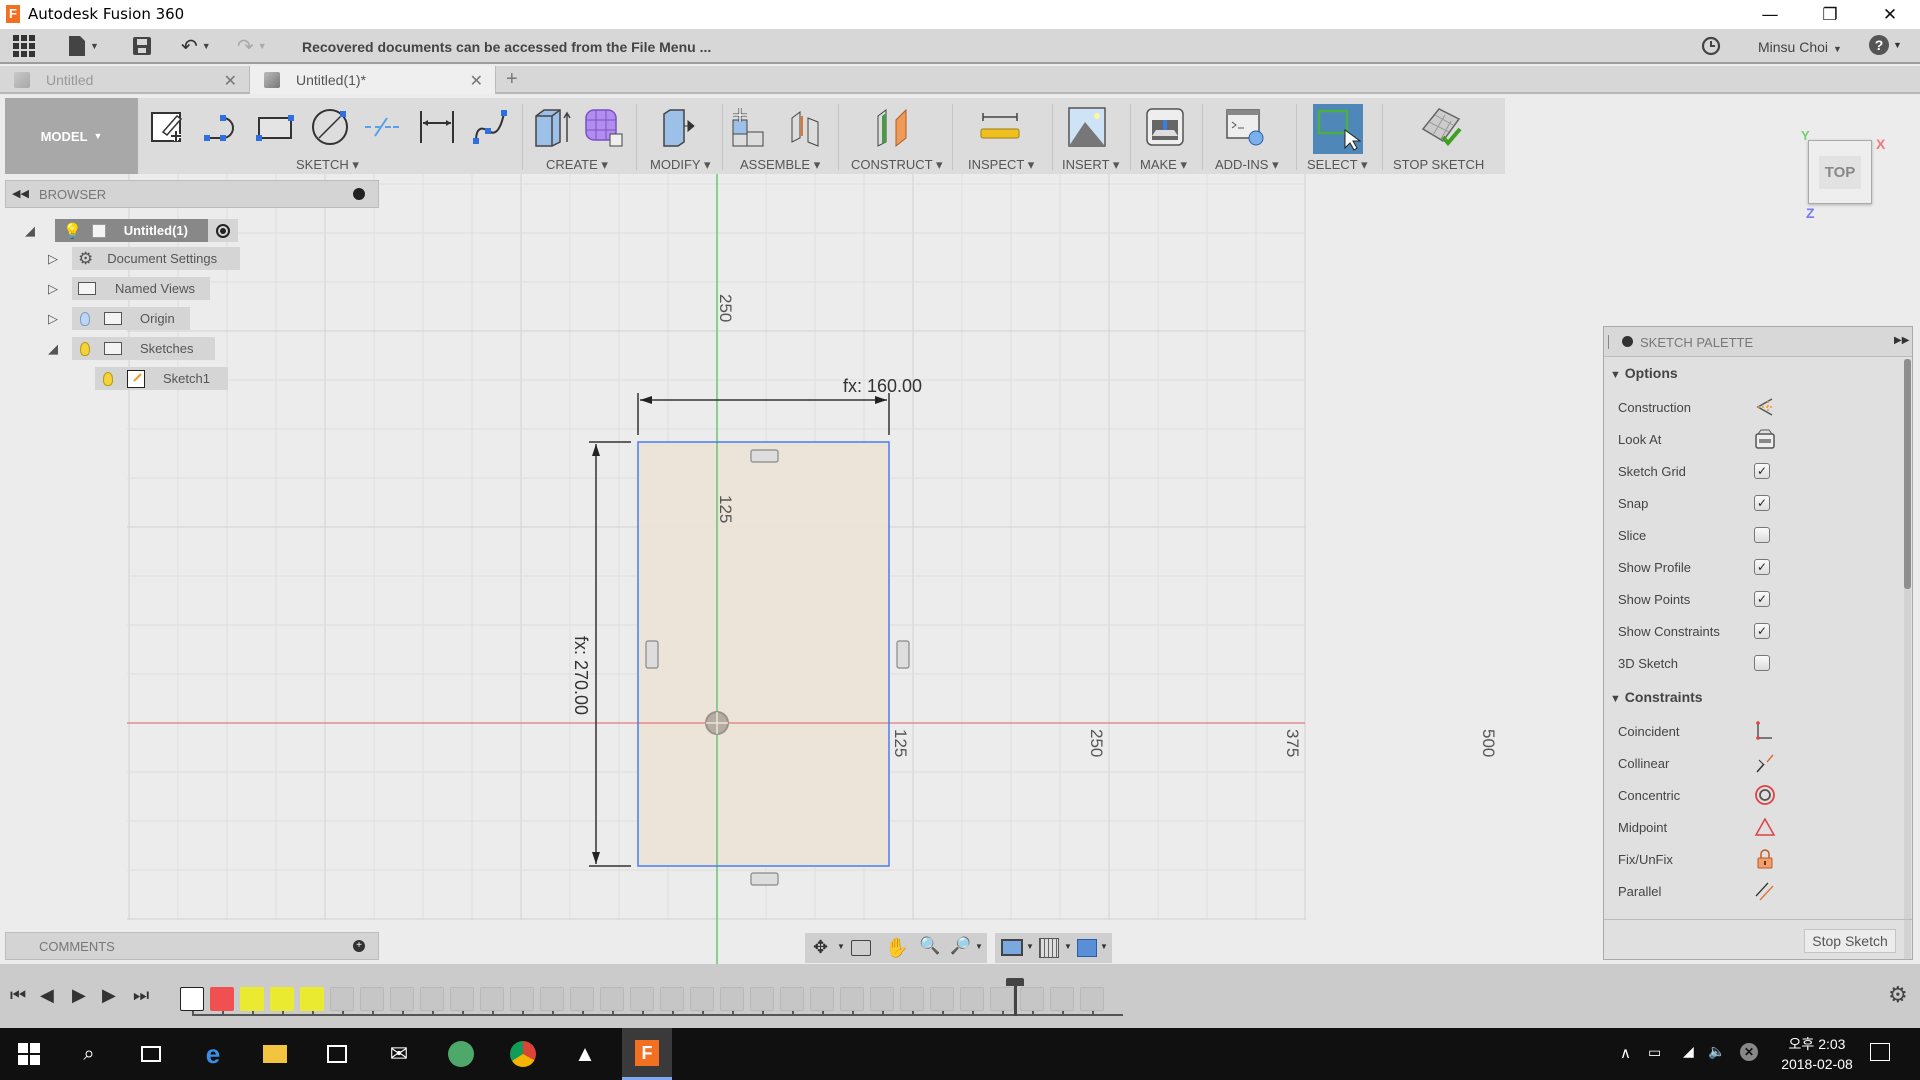 Image resolution: width=1920 pixels, height=1080 pixels. What do you see at coordinates (1748, 631) in the screenshot?
I see `option-show-constraints: Show Constraints ✓` at bounding box center [1748, 631].